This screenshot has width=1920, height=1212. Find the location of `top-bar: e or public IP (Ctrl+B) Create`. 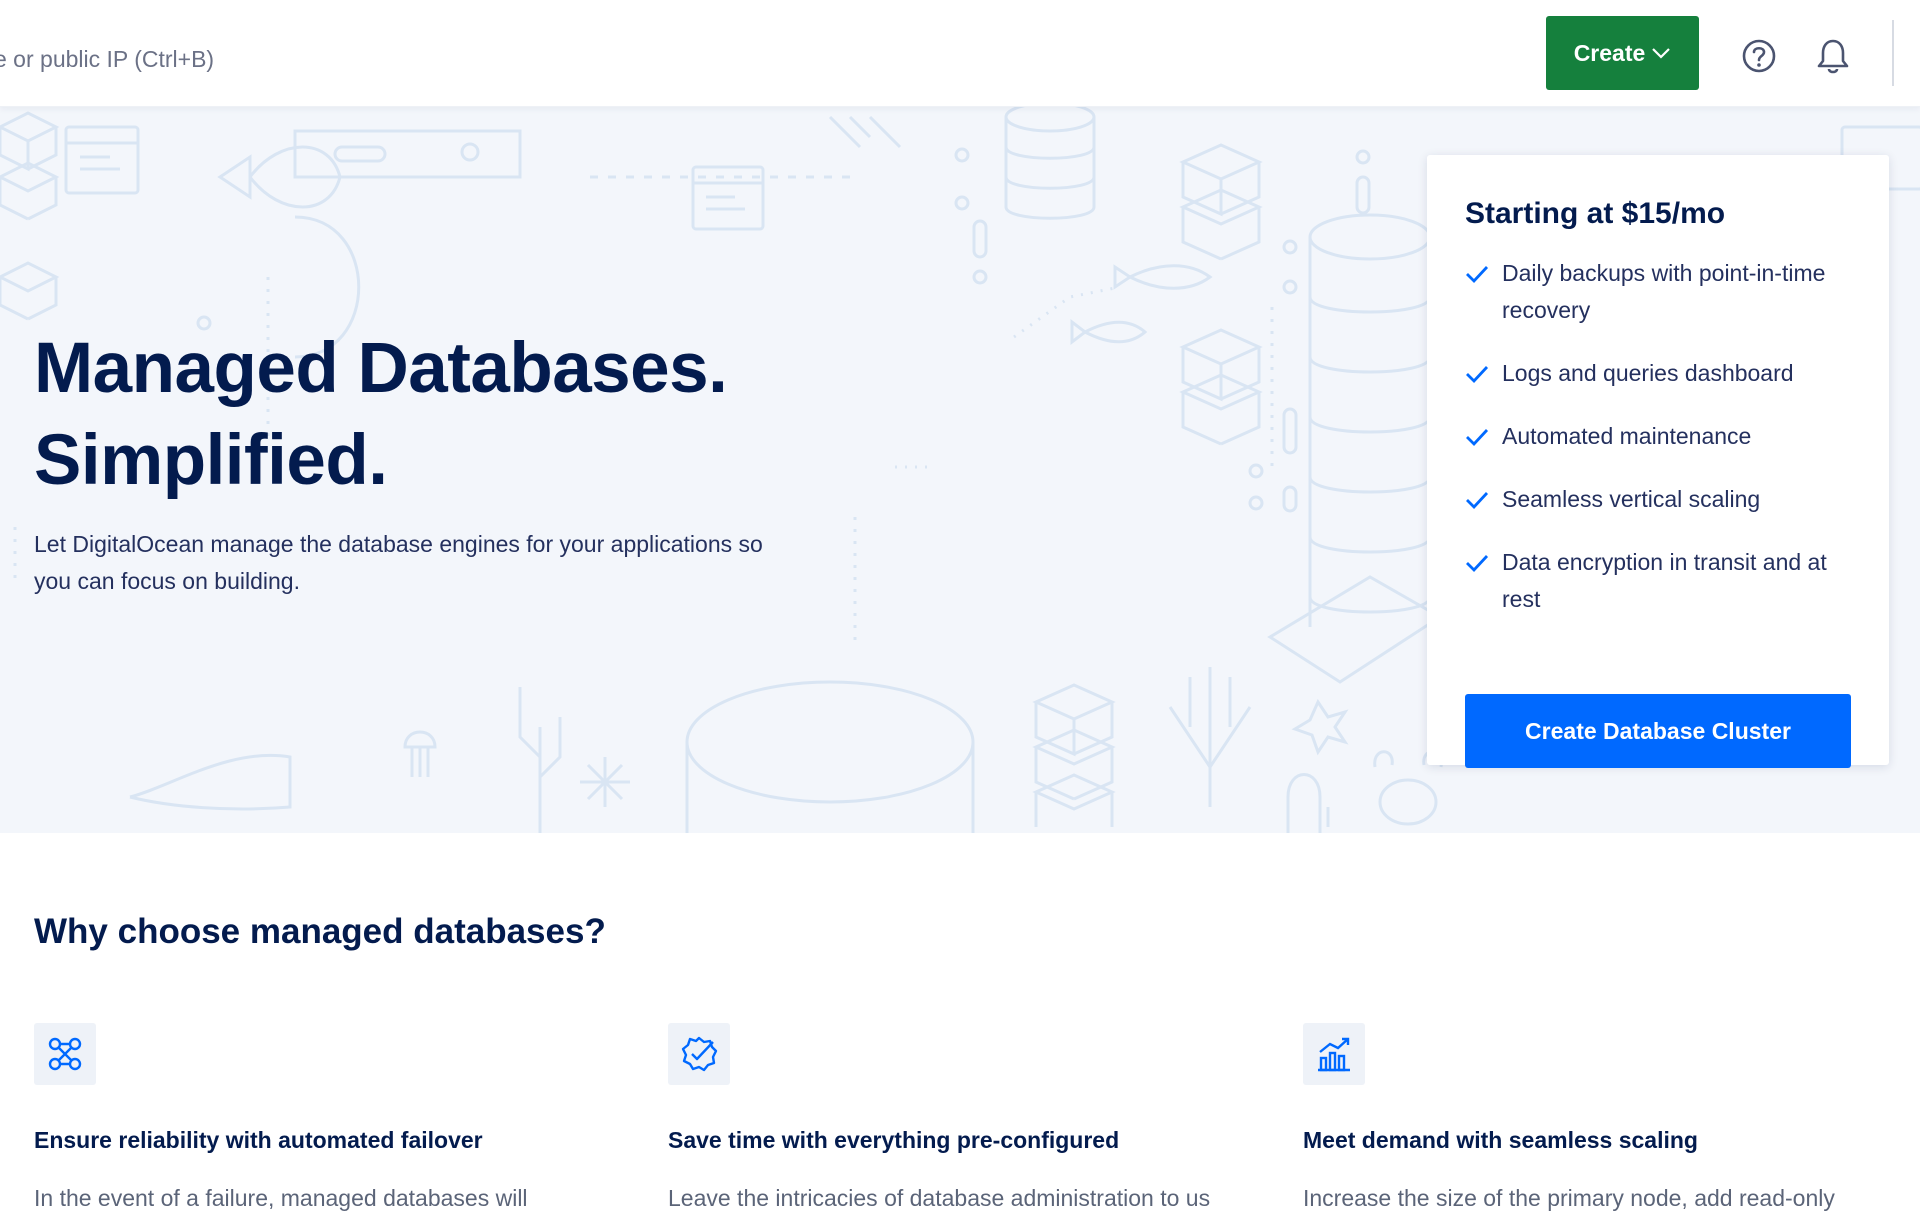

top-bar: e or public IP (Ctrl+B) Create is located at coordinates (960, 53).